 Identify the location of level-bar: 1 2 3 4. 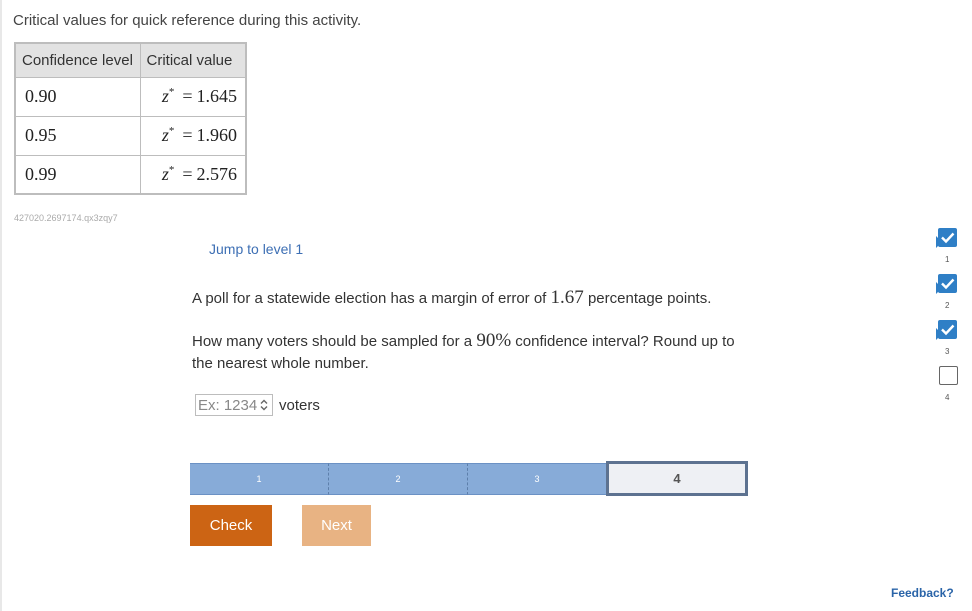
(469, 478).